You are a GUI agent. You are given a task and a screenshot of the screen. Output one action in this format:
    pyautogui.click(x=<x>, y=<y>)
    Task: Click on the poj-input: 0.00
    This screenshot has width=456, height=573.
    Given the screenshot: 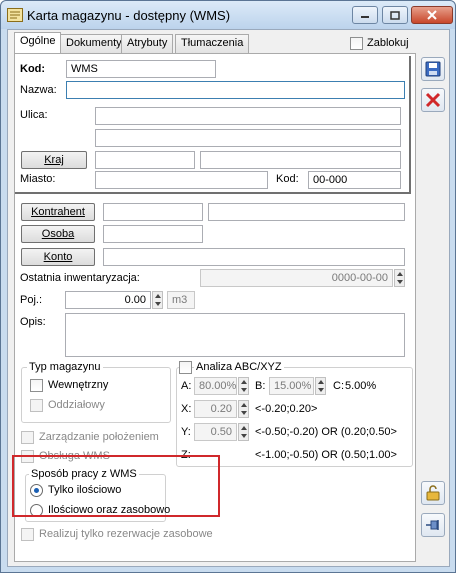 What is the action you would take?
    pyautogui.click(x=108, y=300)
    